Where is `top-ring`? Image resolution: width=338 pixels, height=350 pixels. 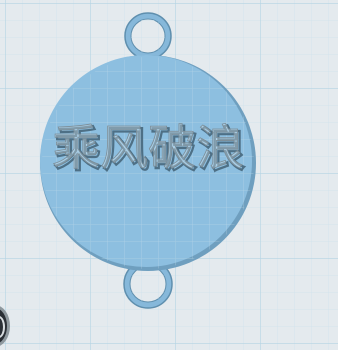
top-ring is located at coordinates (148, 36).